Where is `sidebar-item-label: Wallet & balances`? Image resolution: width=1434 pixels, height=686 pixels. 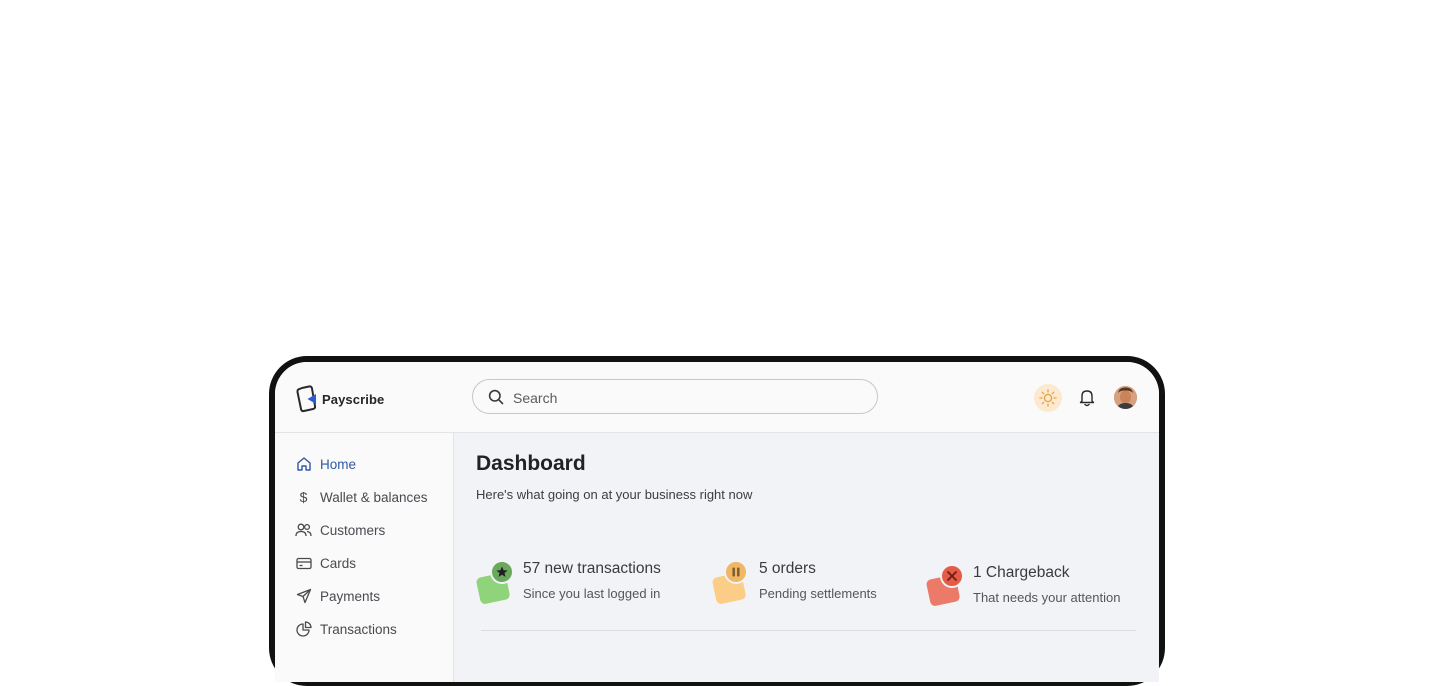
sidebar-item-label: Wallet & balances is located at coordinates (374, 497).